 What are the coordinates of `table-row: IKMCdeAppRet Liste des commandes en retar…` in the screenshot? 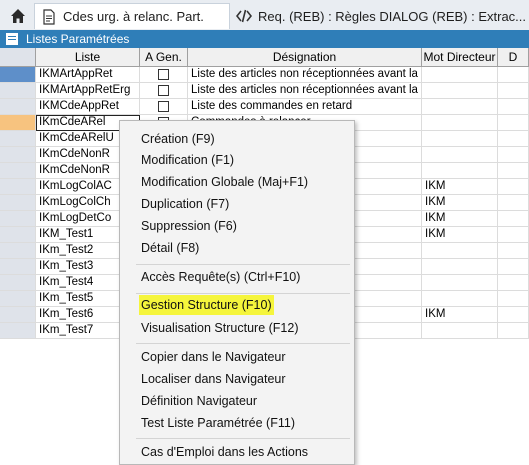 It's located at (264, 107).